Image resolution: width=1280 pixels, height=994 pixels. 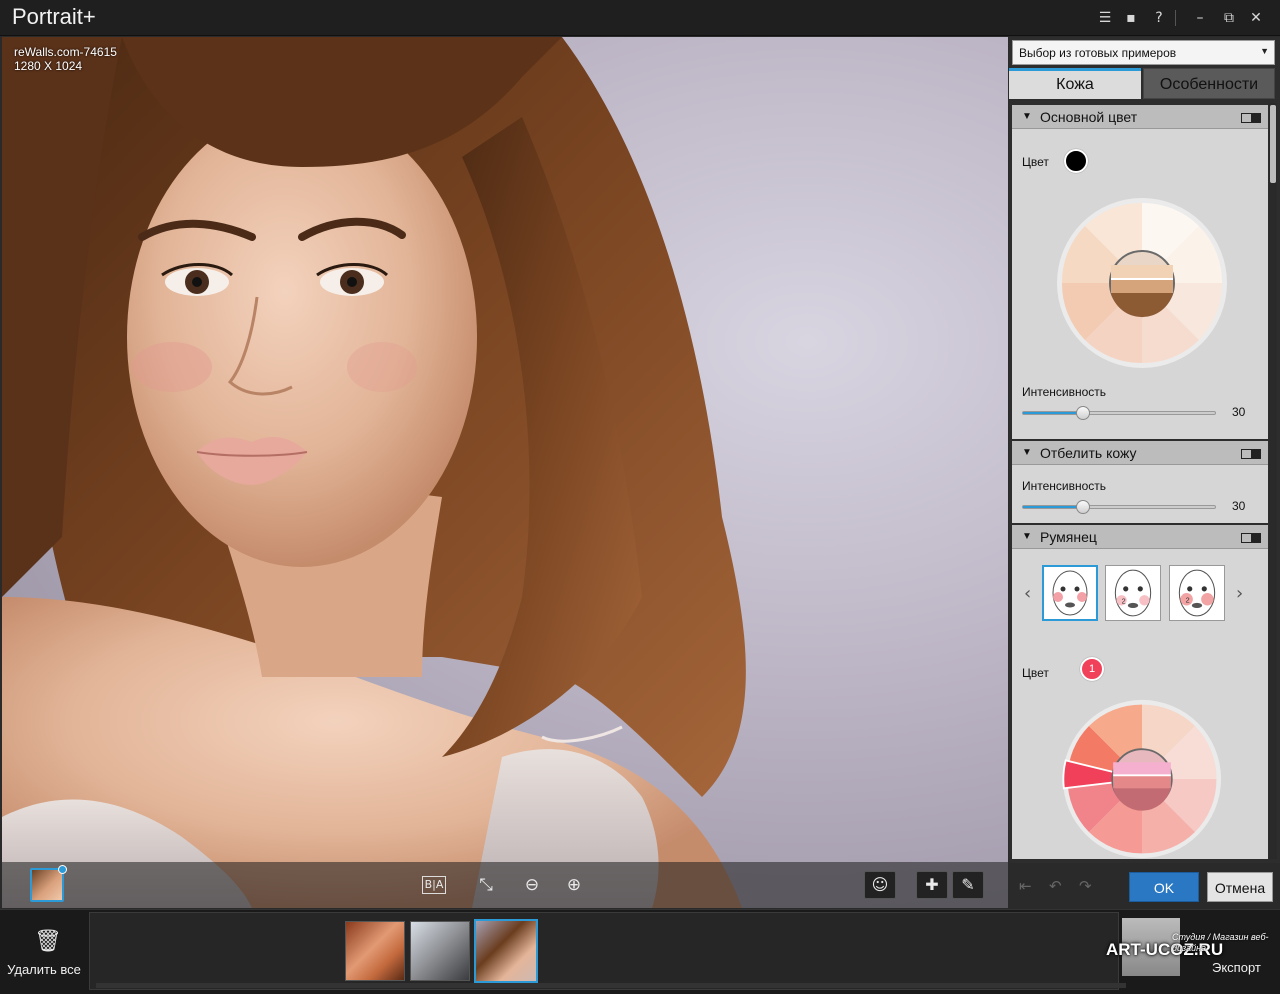 I want to click on blush-preset-3: 2, so click(x=1197, y=593).